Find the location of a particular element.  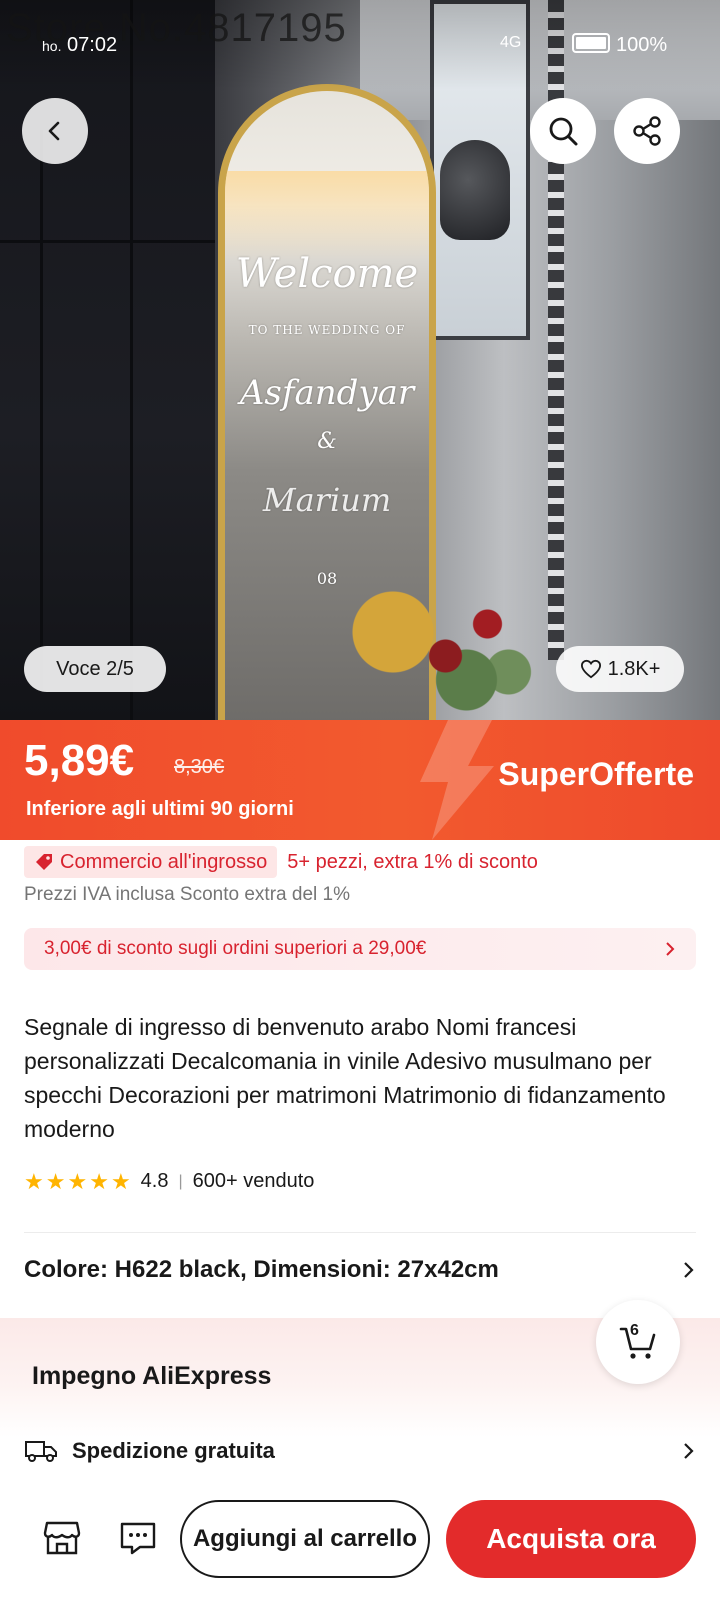

vat-note: Prezzi IVA inclusa Sconto extra del 1% is located at coordinates (187, 894).